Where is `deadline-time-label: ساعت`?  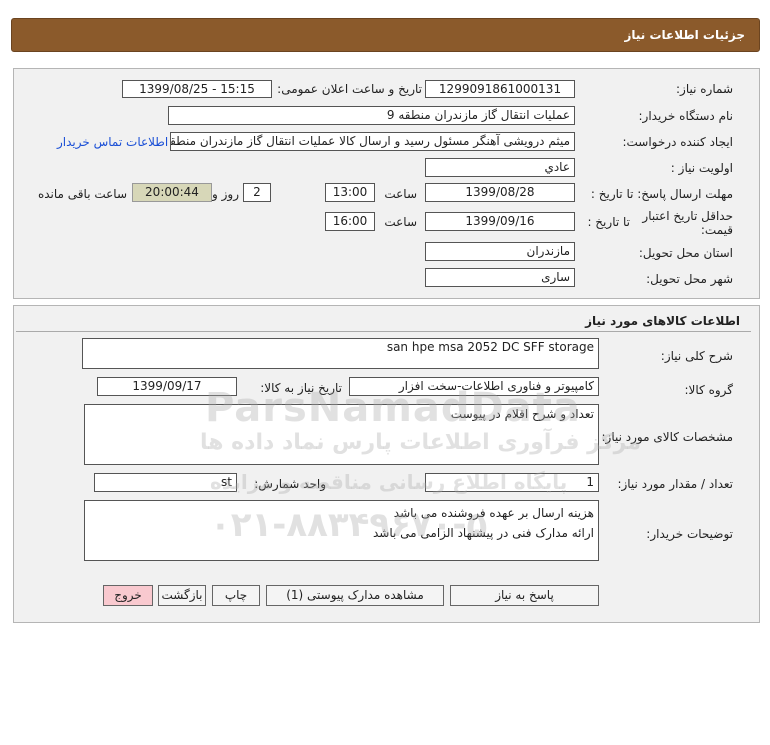
deadline-time-label: ساعت is located at coordinates (400, 194).